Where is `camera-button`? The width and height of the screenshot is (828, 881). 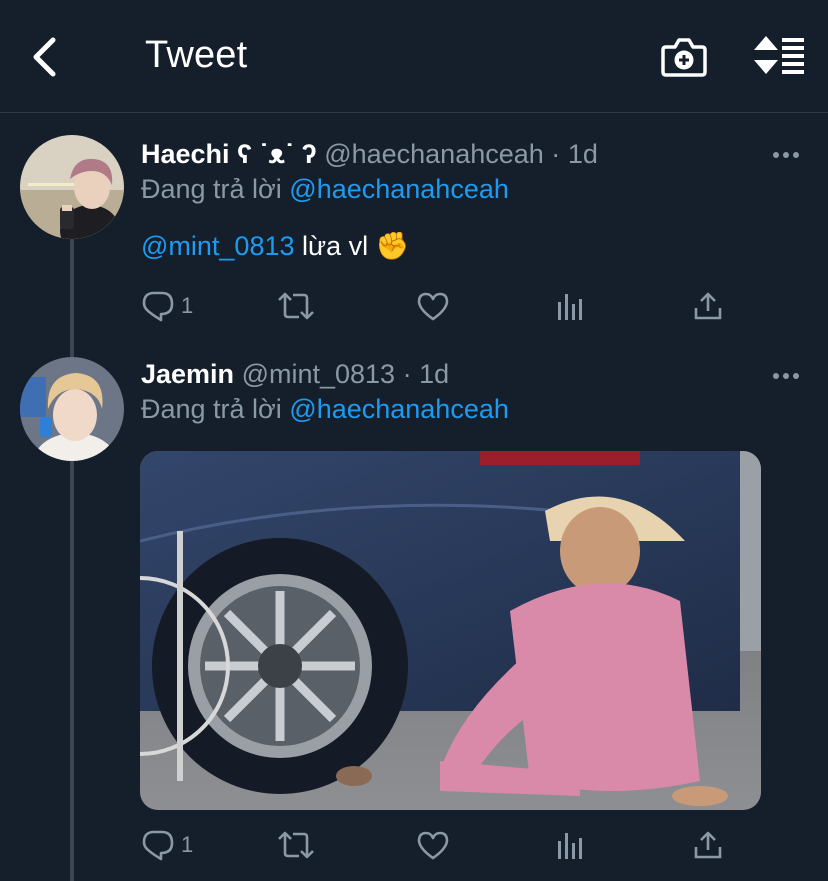
camera-button is located at coordinates (684, 57).